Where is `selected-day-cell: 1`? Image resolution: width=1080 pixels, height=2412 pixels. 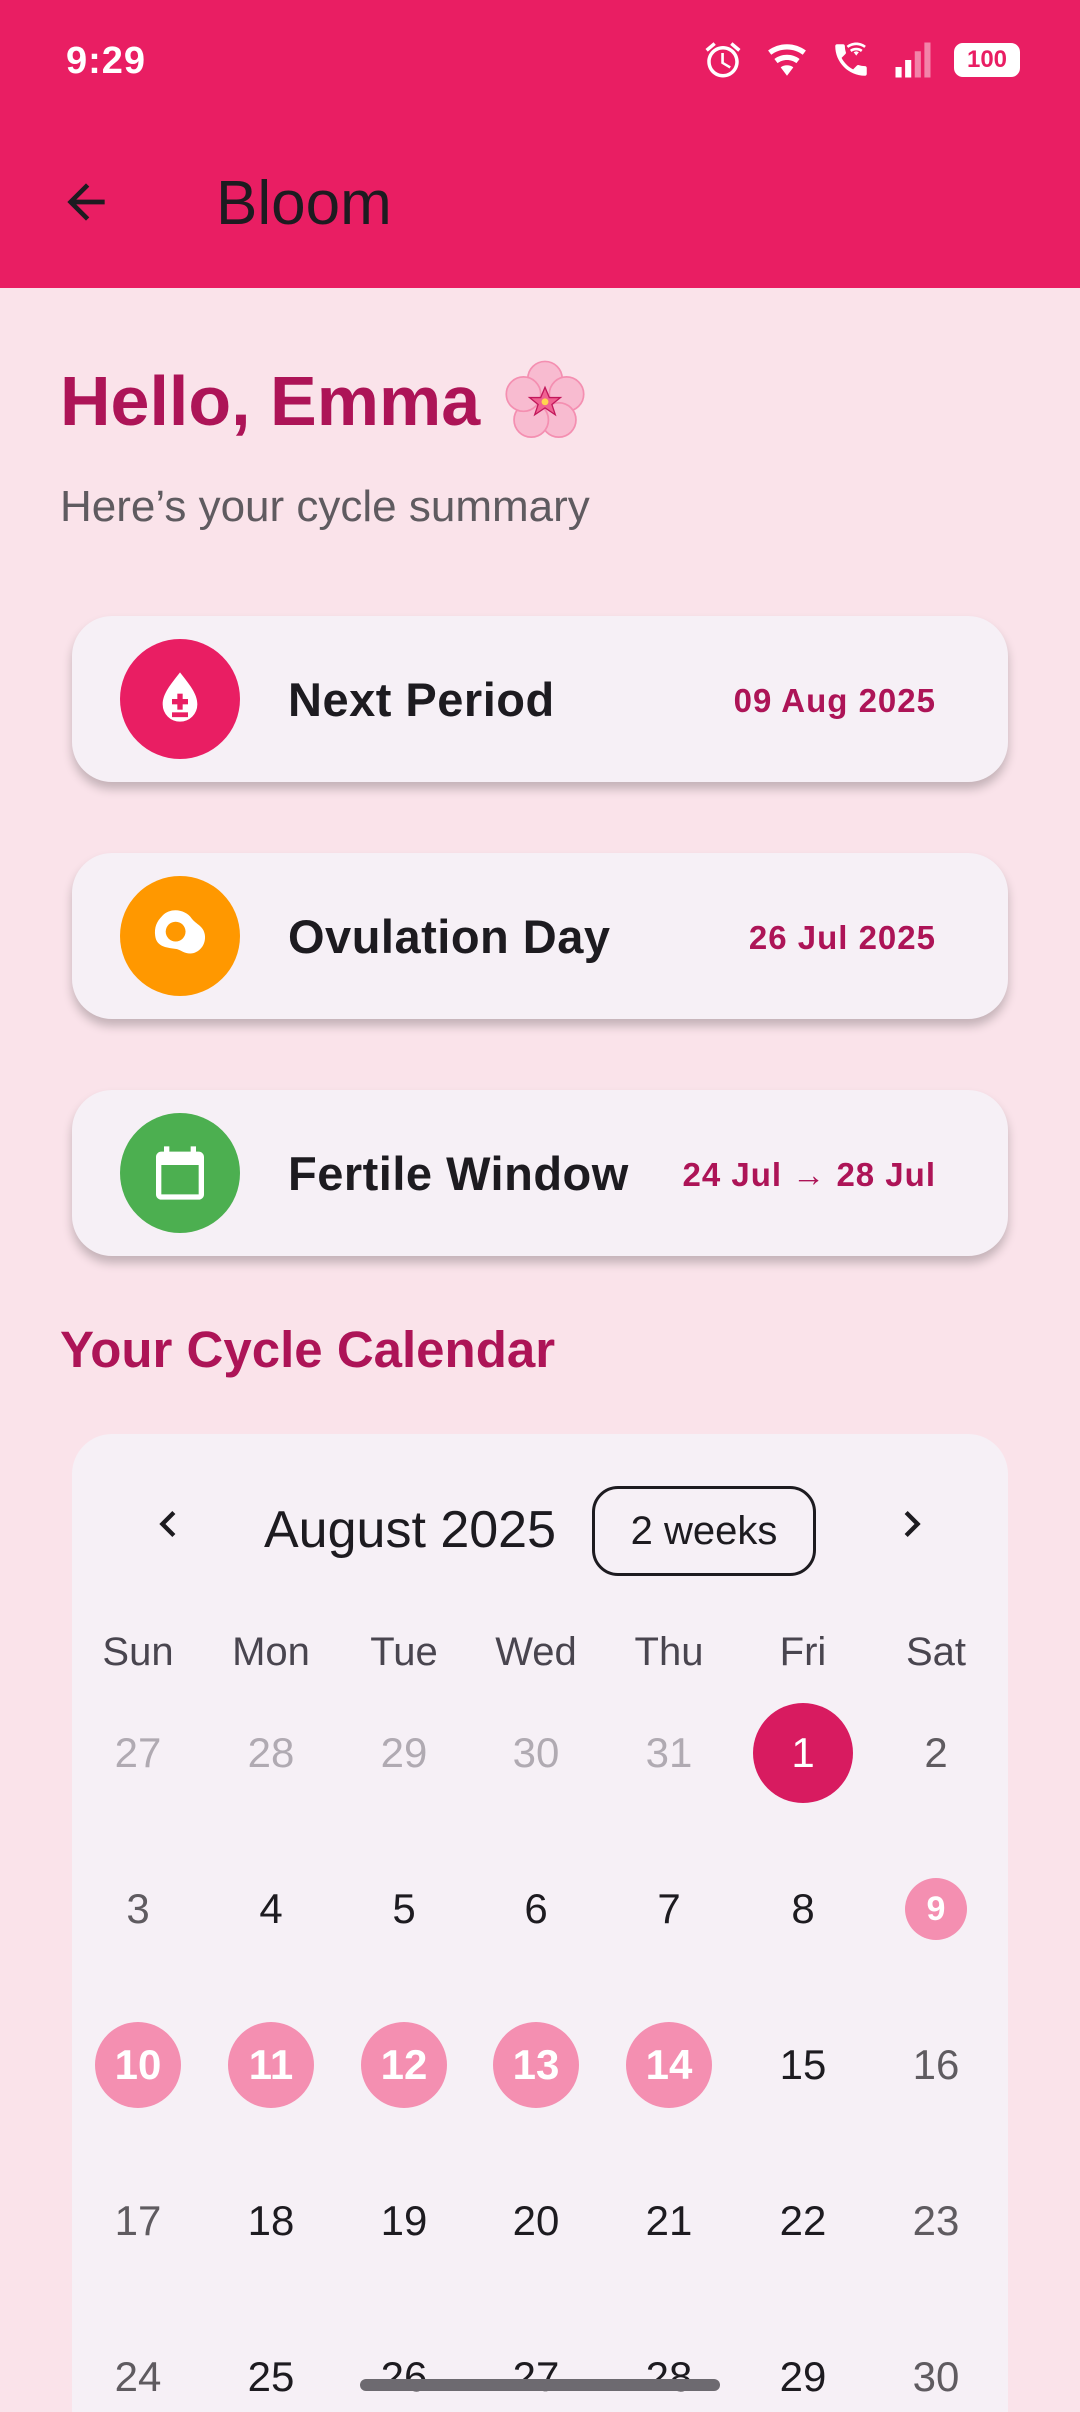 selected-day-cell: 1 is located at coordinates (803, 1753).